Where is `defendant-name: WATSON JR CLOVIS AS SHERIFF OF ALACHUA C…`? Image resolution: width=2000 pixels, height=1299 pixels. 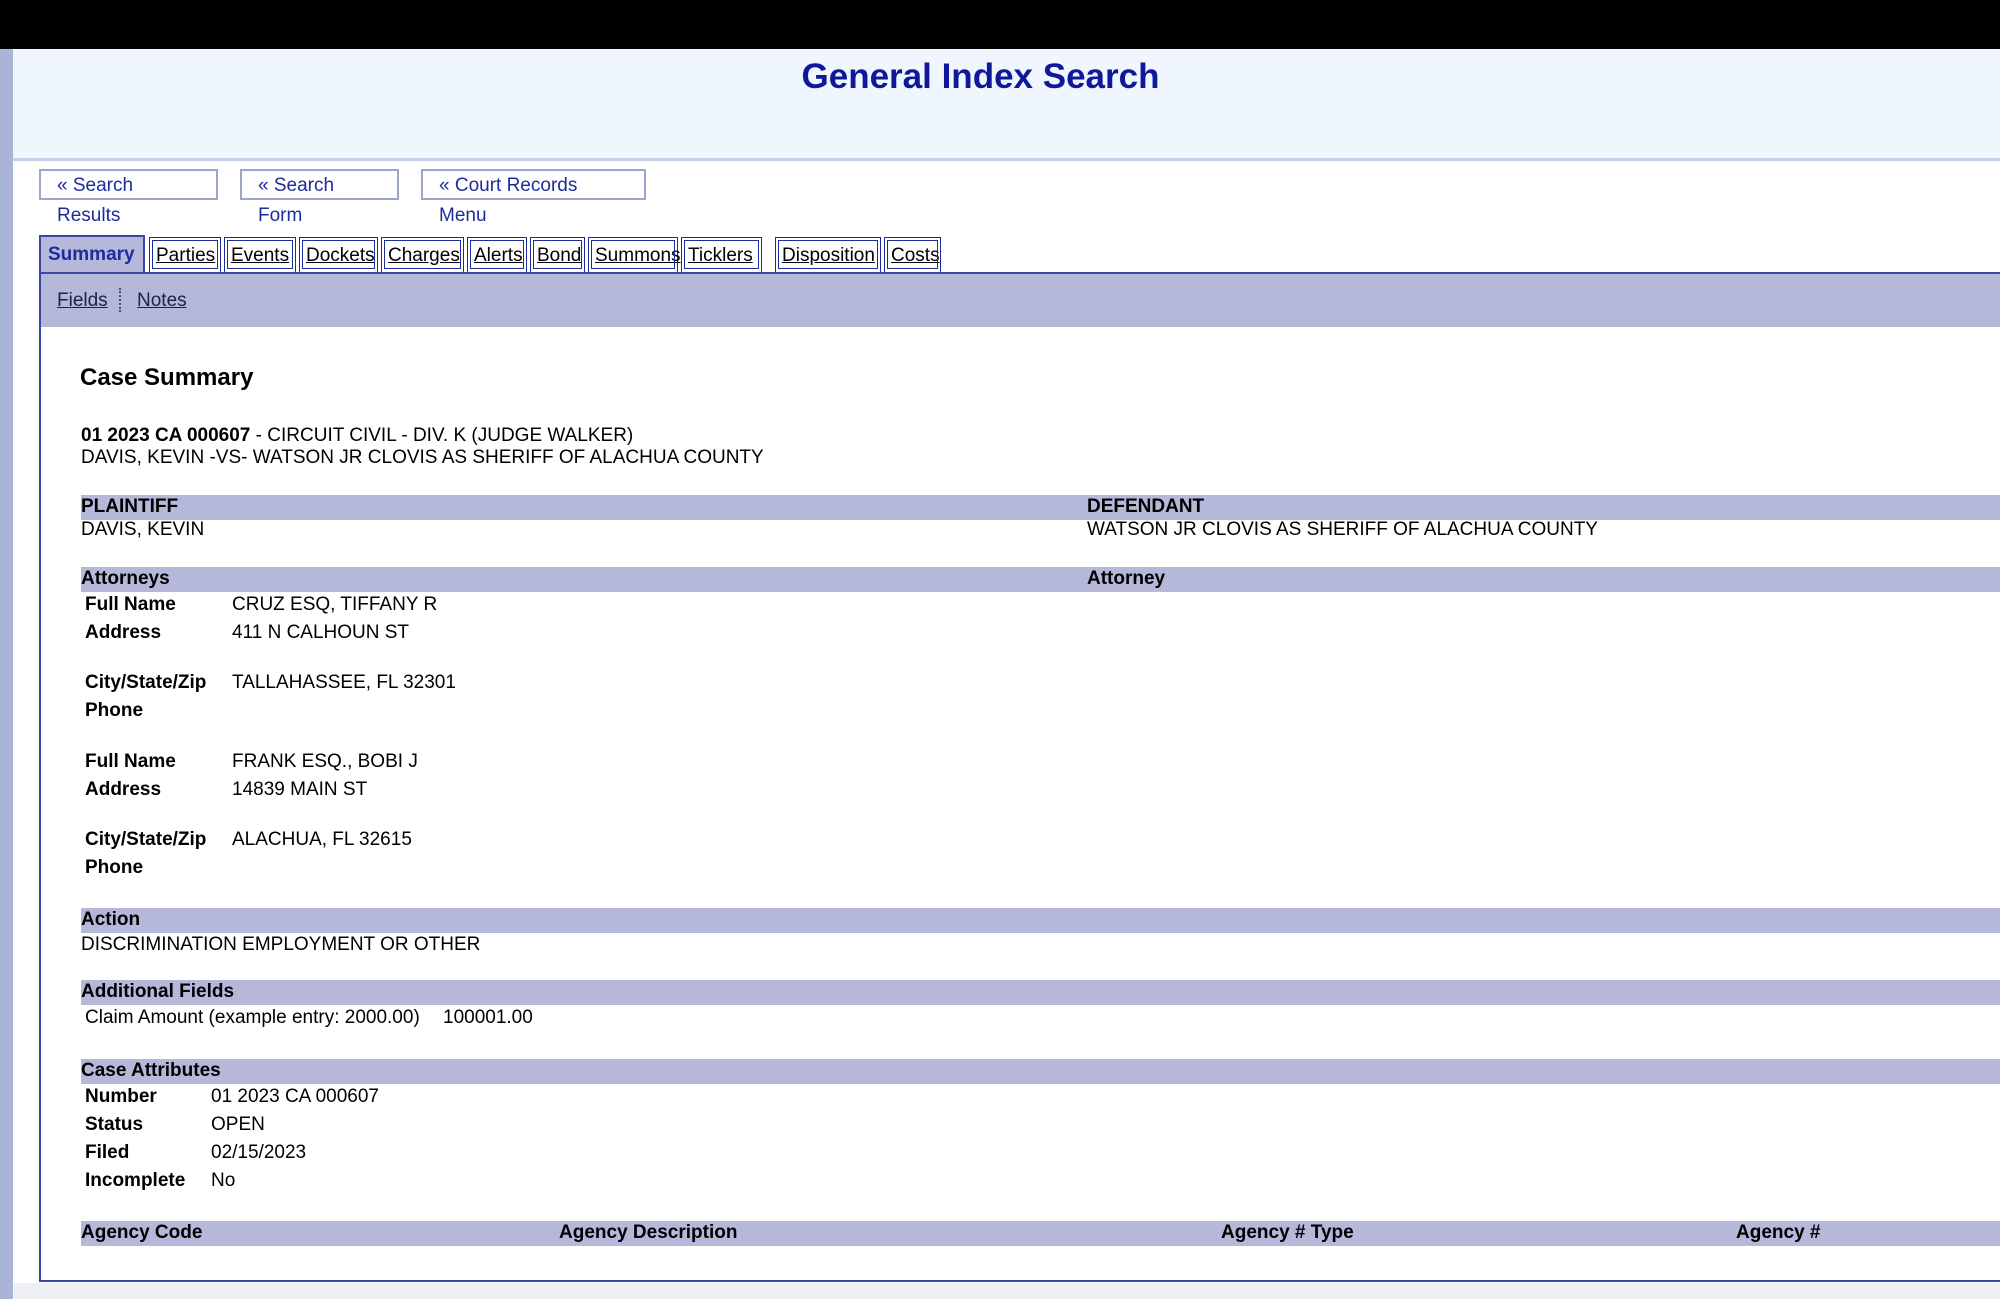
defendant-name: WATSON JR CLOVIS AS SHERIFF OF ALACHUA C… is located at coordinates (1342, 529).